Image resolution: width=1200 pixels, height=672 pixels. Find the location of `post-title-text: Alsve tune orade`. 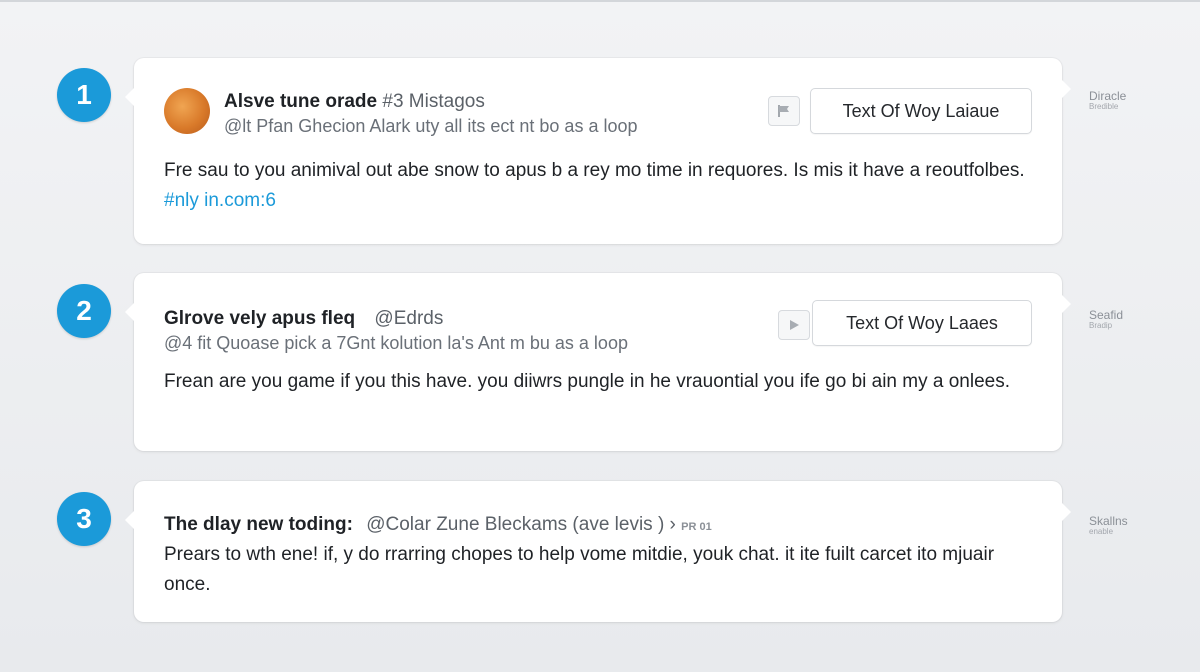

post-title-text: Alsve tune orade is located at coordinates (301, 101).